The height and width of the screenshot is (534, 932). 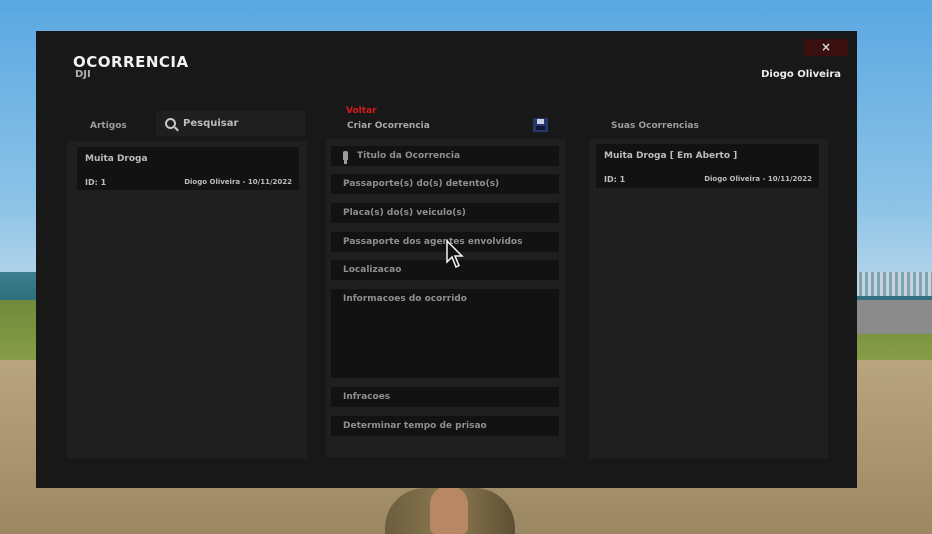 I want to click on detentos-field-placeholder: Passaporte(s) do(s) detento(s), so click(x=421, y=184).